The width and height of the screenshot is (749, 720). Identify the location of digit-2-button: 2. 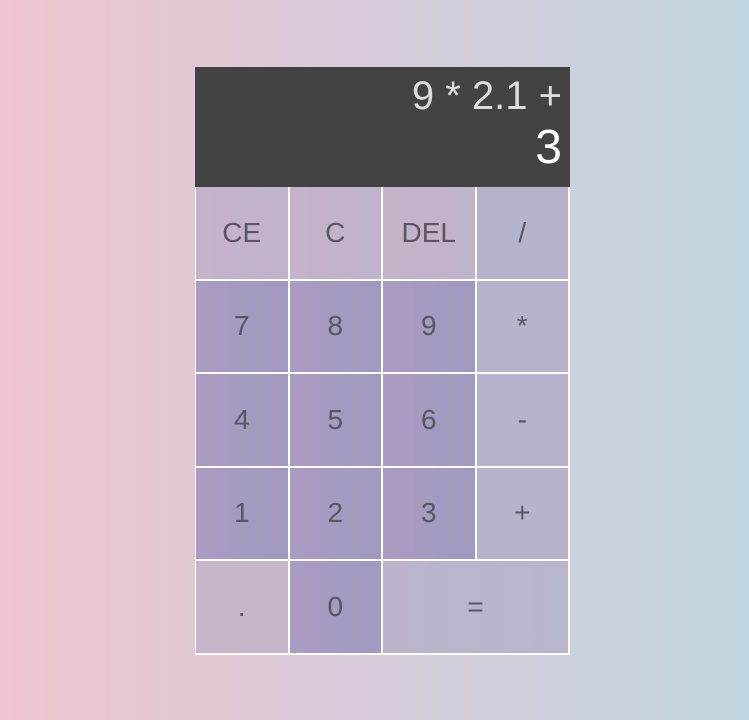
(336, 514).